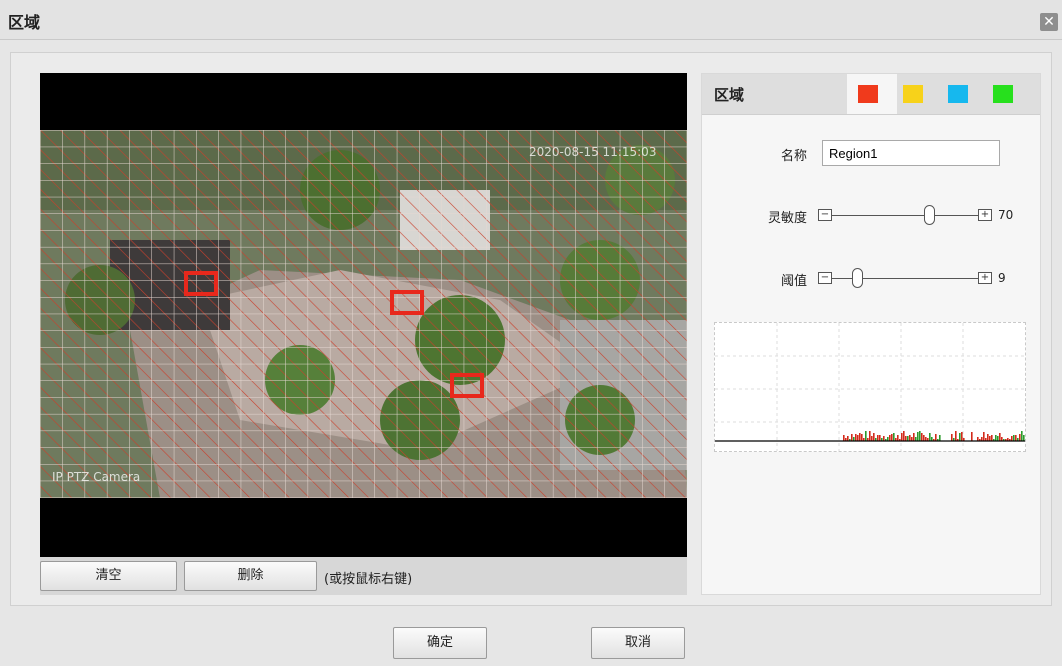  I want to click on motion-waveform-graph, so click(870, 387).